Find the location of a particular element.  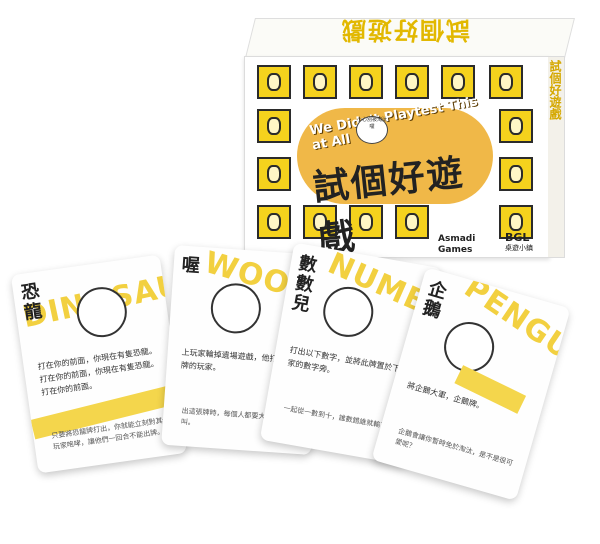

icon-tile-dinosaur is located at coordinates (274, 174).